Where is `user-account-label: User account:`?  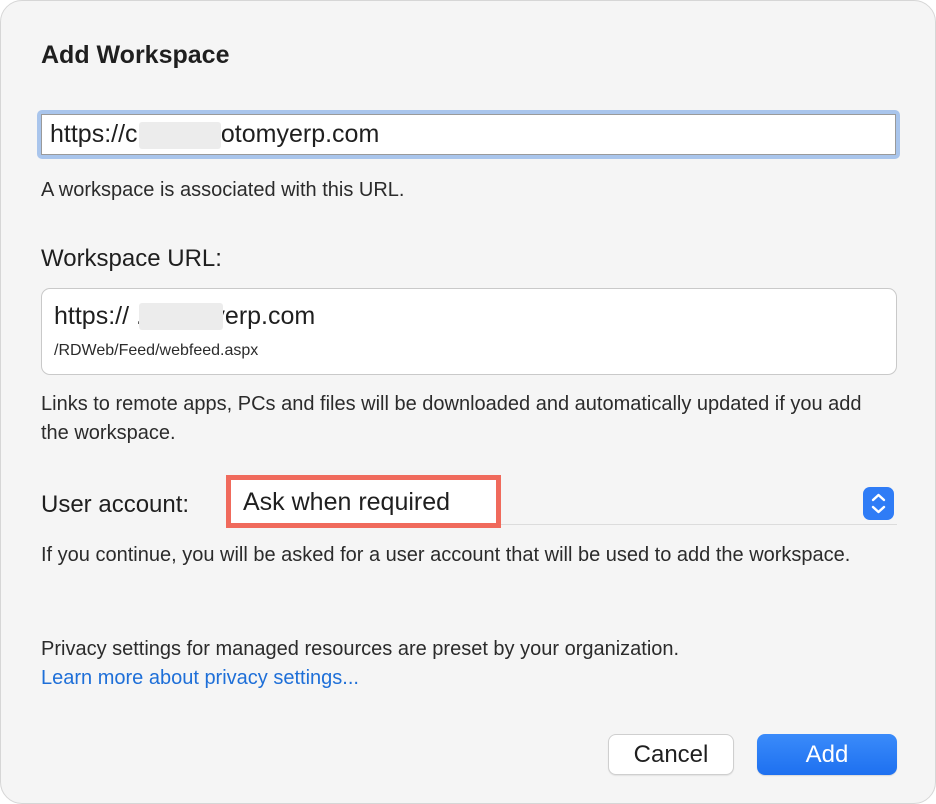
user-account-label: User account: is located at coordinates (115, 504).